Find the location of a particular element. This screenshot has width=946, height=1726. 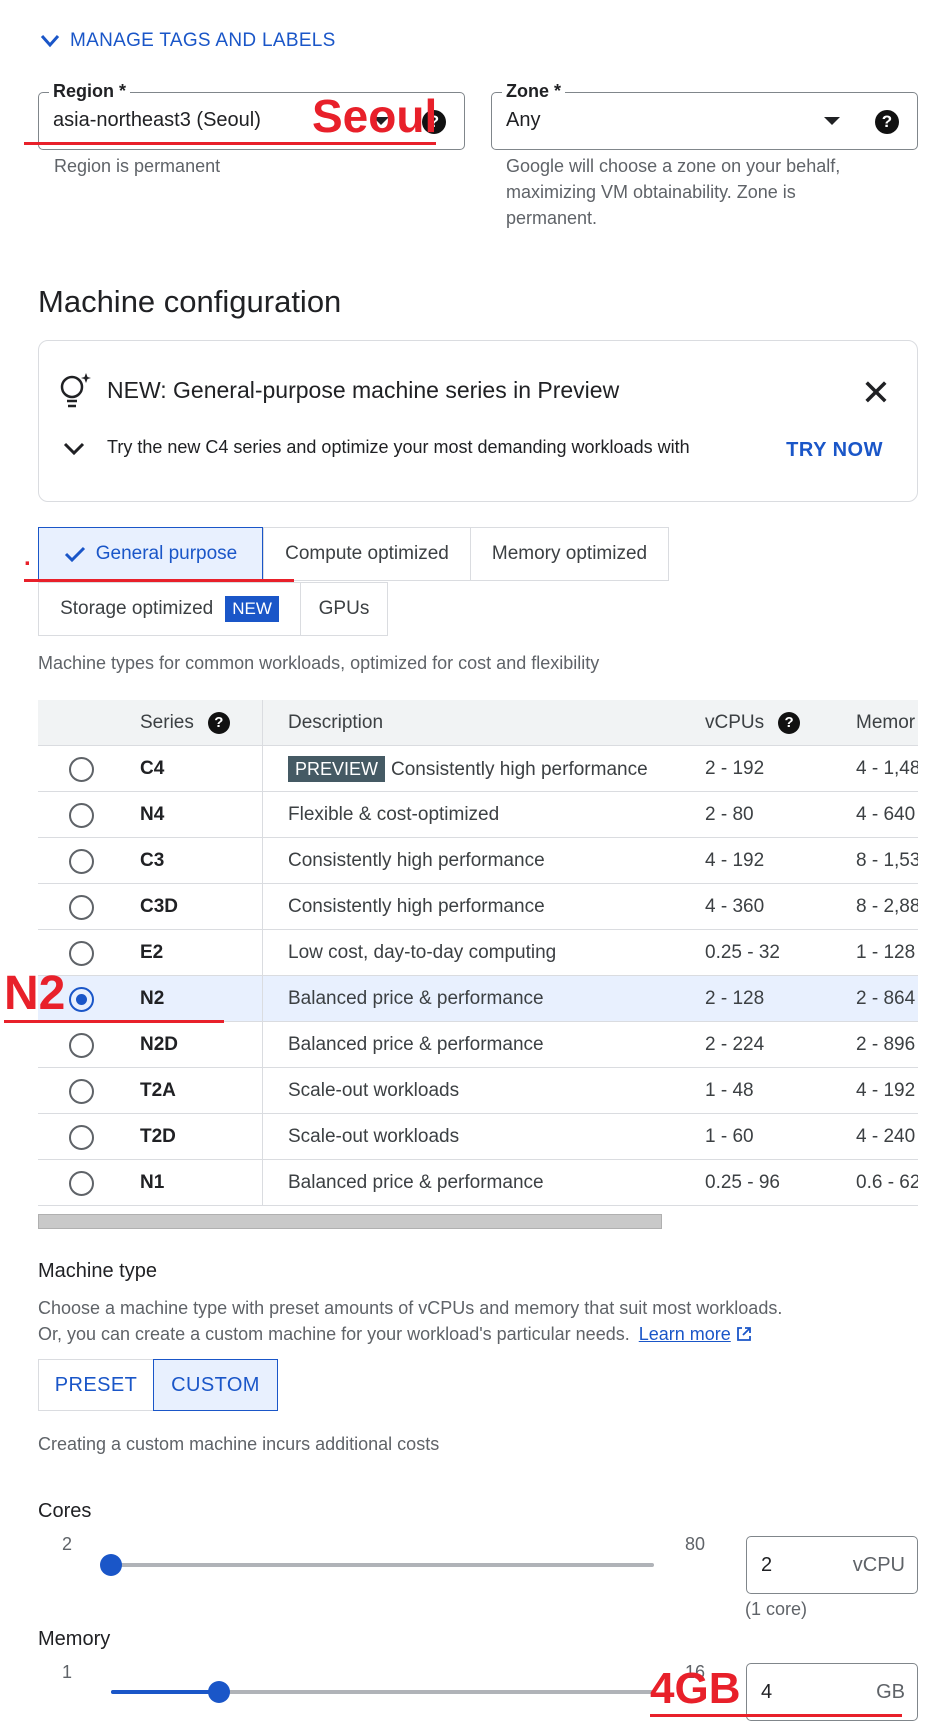

manage-tags-label: MANAGE TAGS AND LABELS is located at coordinates (203, 40).